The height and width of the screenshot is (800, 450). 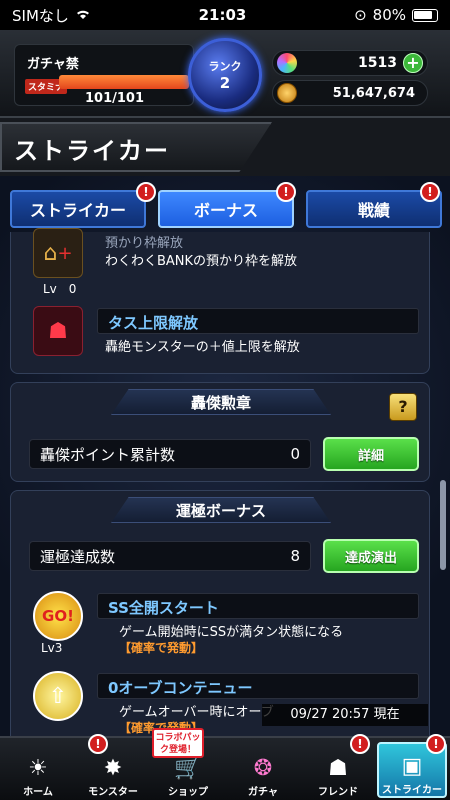 I want to click on striker-badge: !, so click(x=436, y=744).